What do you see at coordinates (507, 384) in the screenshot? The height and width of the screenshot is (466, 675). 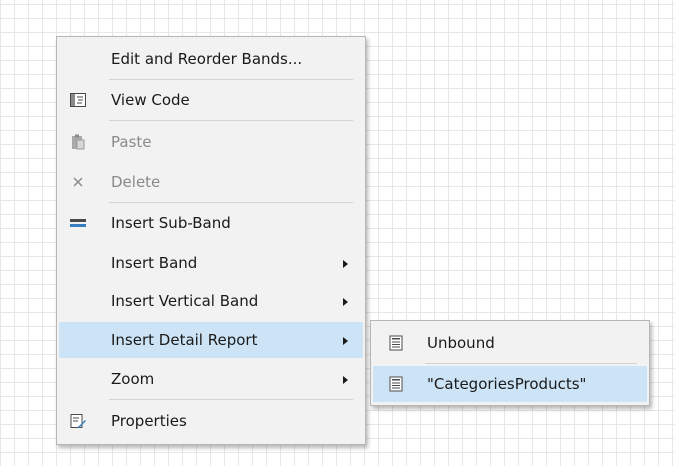 I see `submenu-item-label: "CategoriesProducts"` at bounding box center [507, 384].